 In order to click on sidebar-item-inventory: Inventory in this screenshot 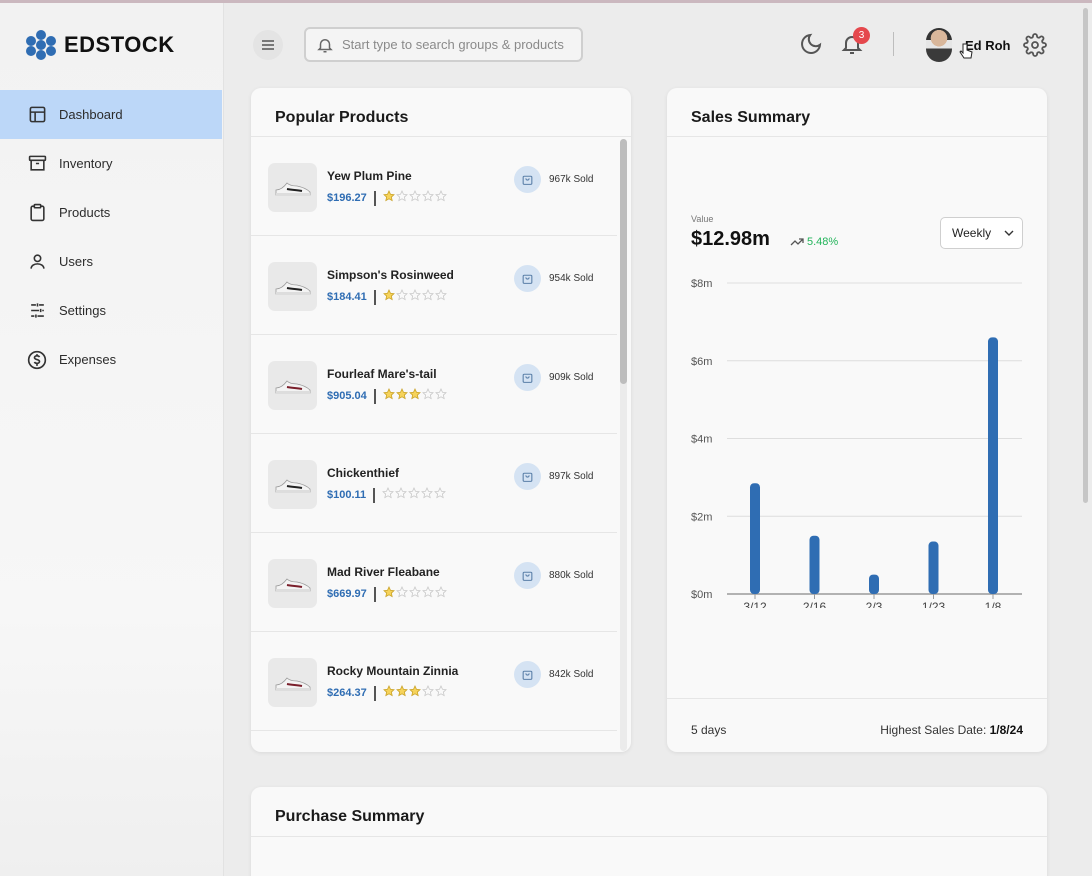, I will do `click(111, 163)`.